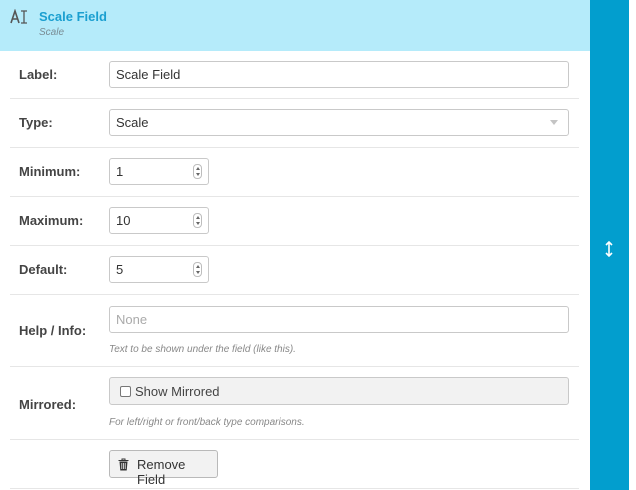 This screenshot has width=636, height=490. Describe the element at coordinates (294, 464) in the screenshot. I see `remove-row: Remove Field` at that location.